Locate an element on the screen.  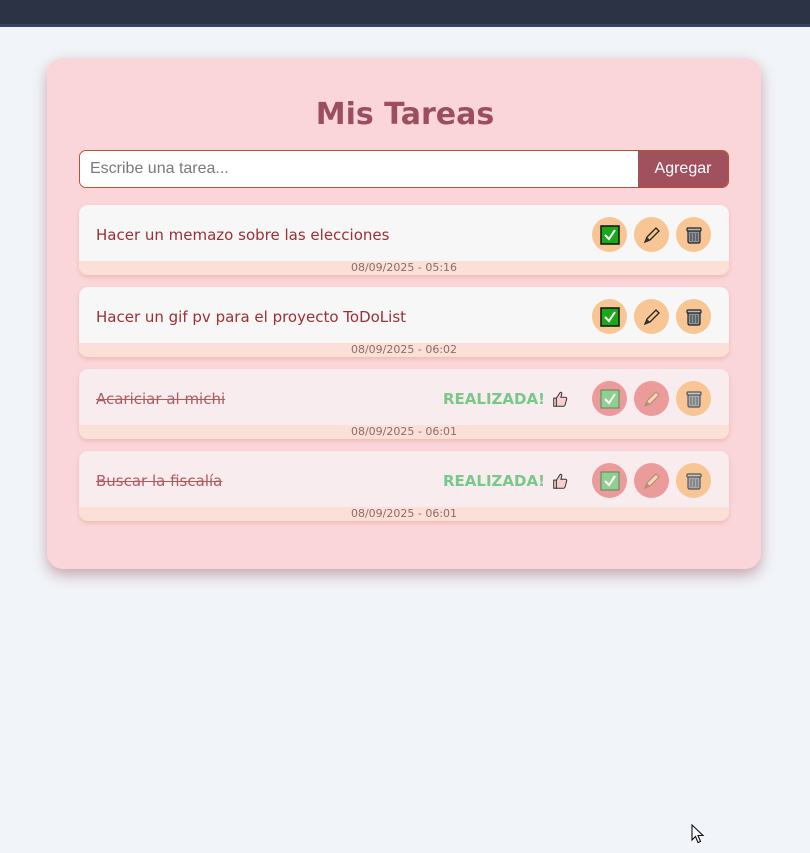
task-form: Agregar is located at coordinates (404, 169).